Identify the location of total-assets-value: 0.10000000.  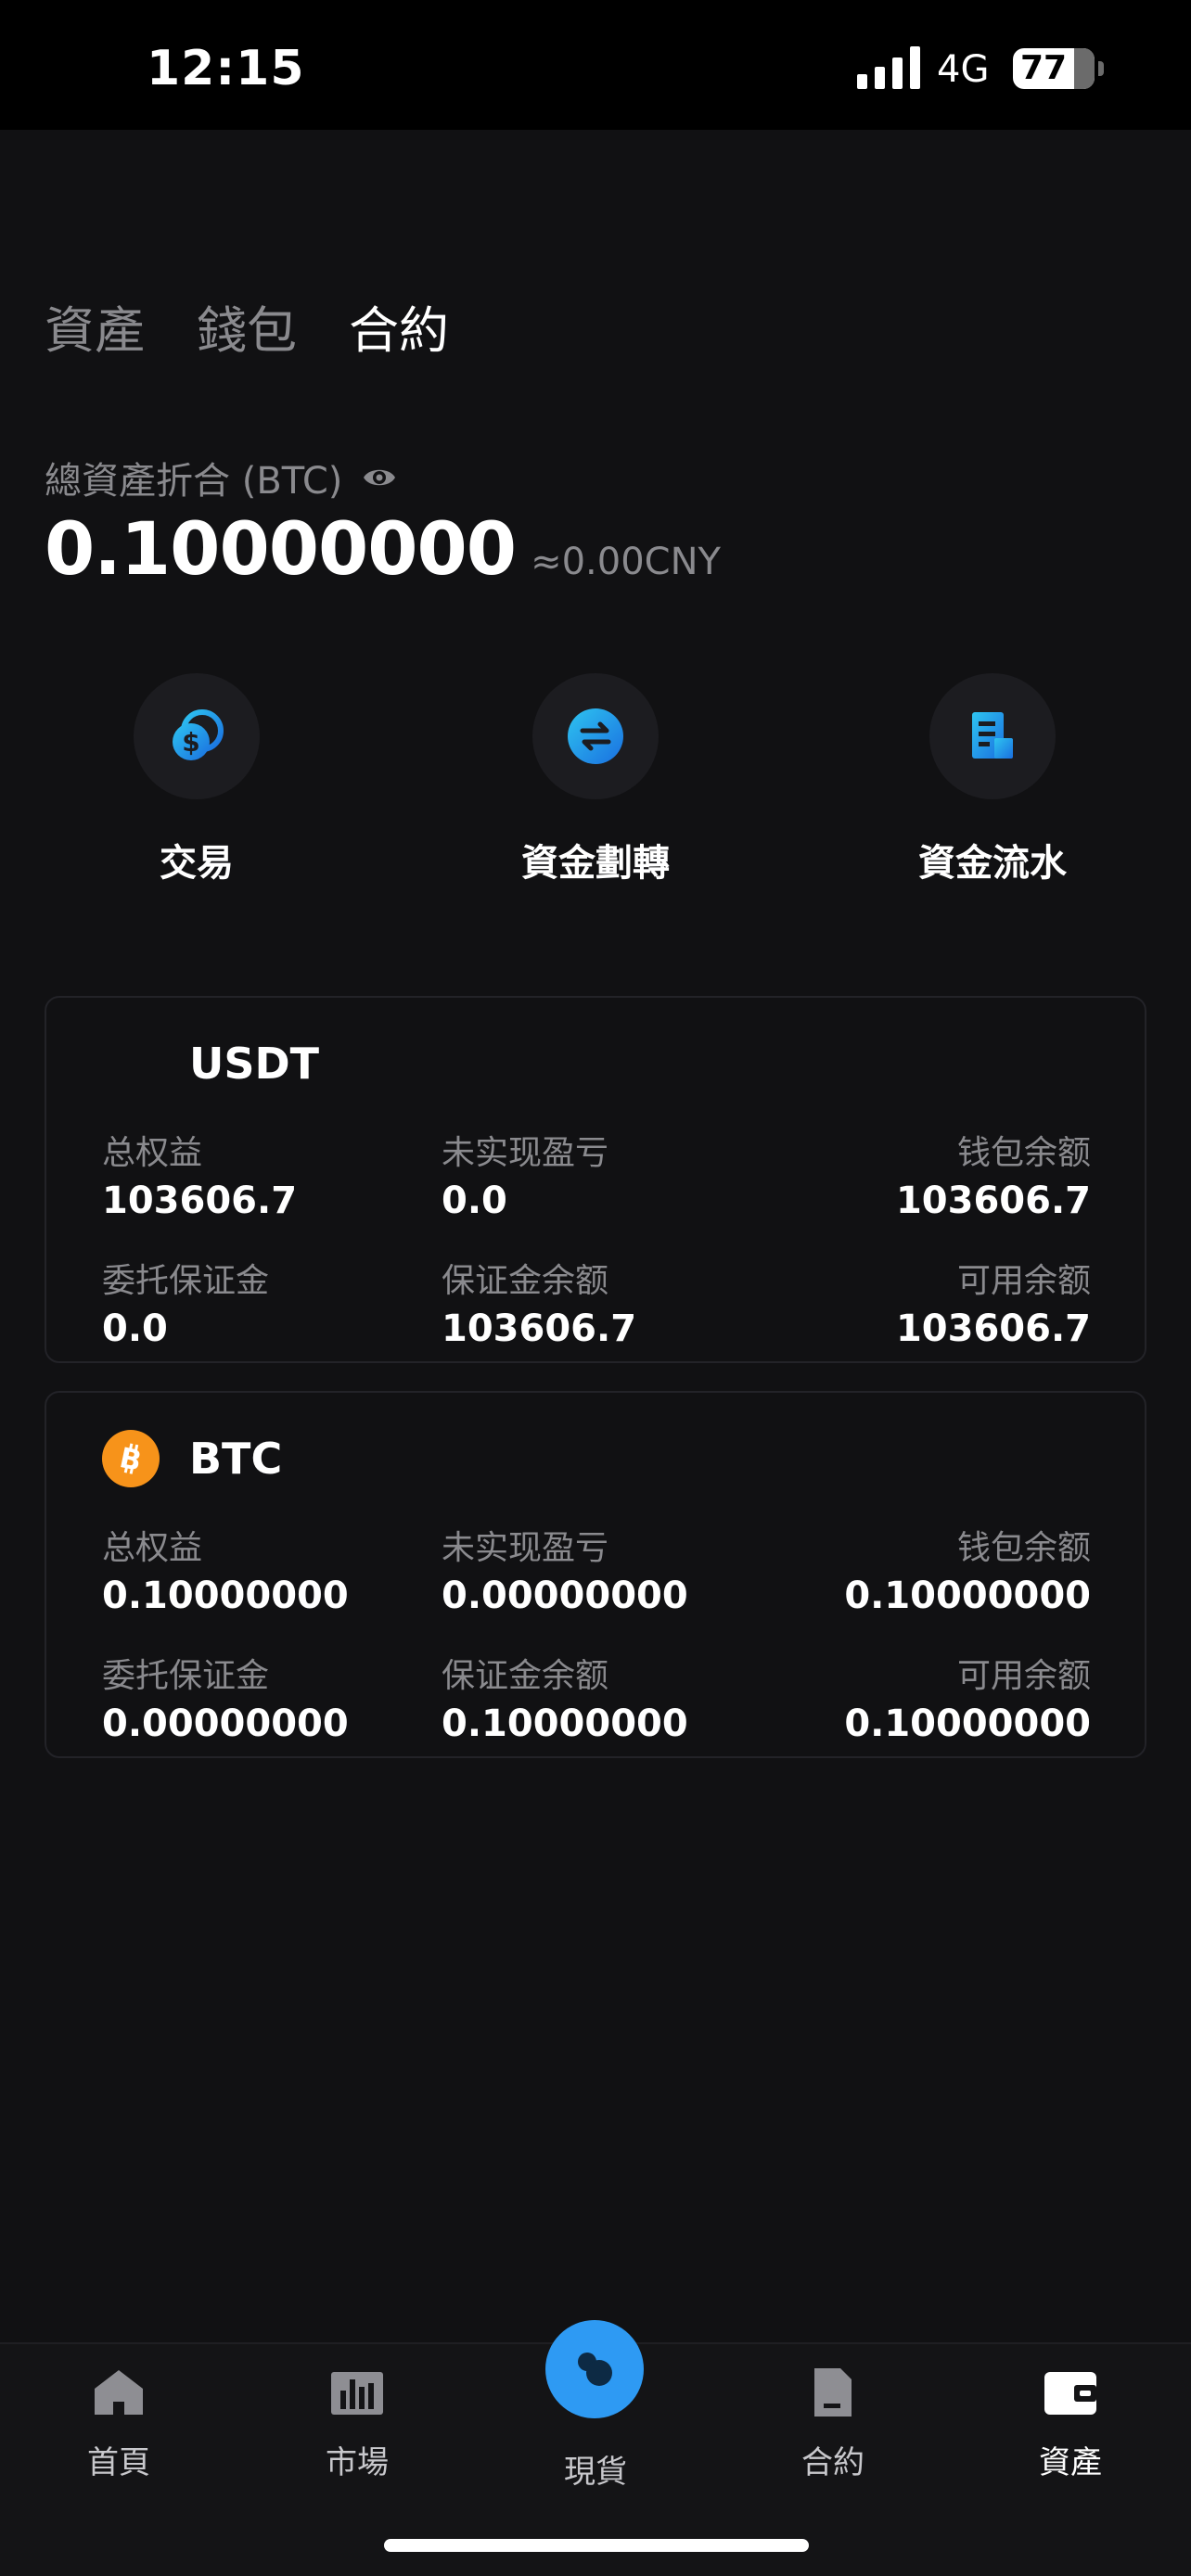
(281, 550).